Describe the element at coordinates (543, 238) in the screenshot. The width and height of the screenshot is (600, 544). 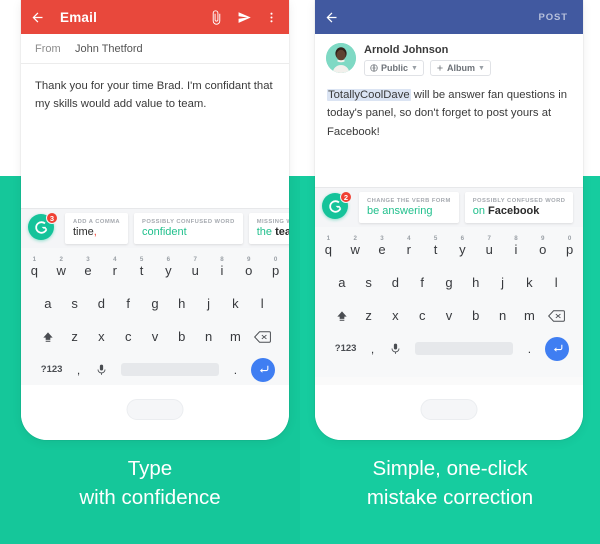
I see `key-number: 9` at that location.